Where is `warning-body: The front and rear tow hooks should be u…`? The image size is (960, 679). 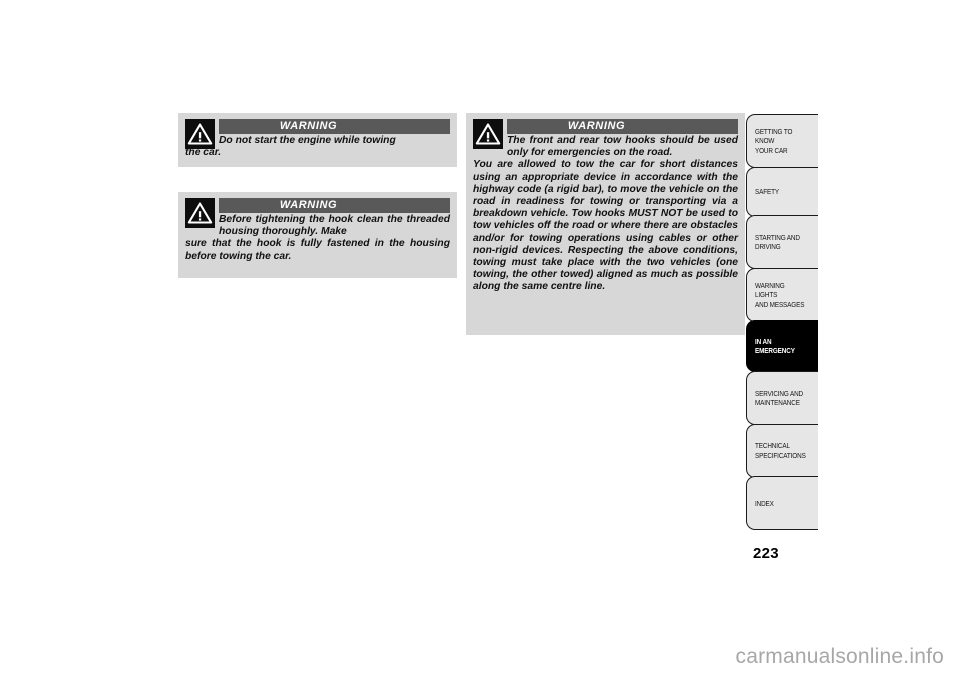
warning-body: The front and rear tow hooks should be u… is located at coordinates (605, 214).